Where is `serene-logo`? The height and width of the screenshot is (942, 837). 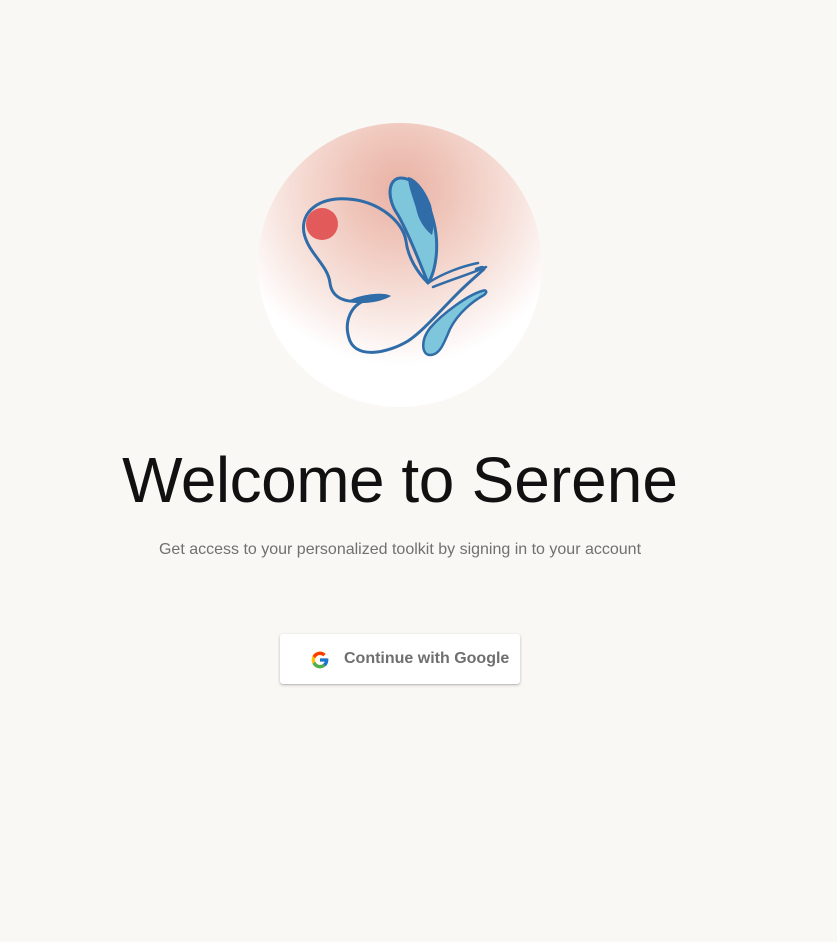 serene-logo is located at coordinates (400, 265).